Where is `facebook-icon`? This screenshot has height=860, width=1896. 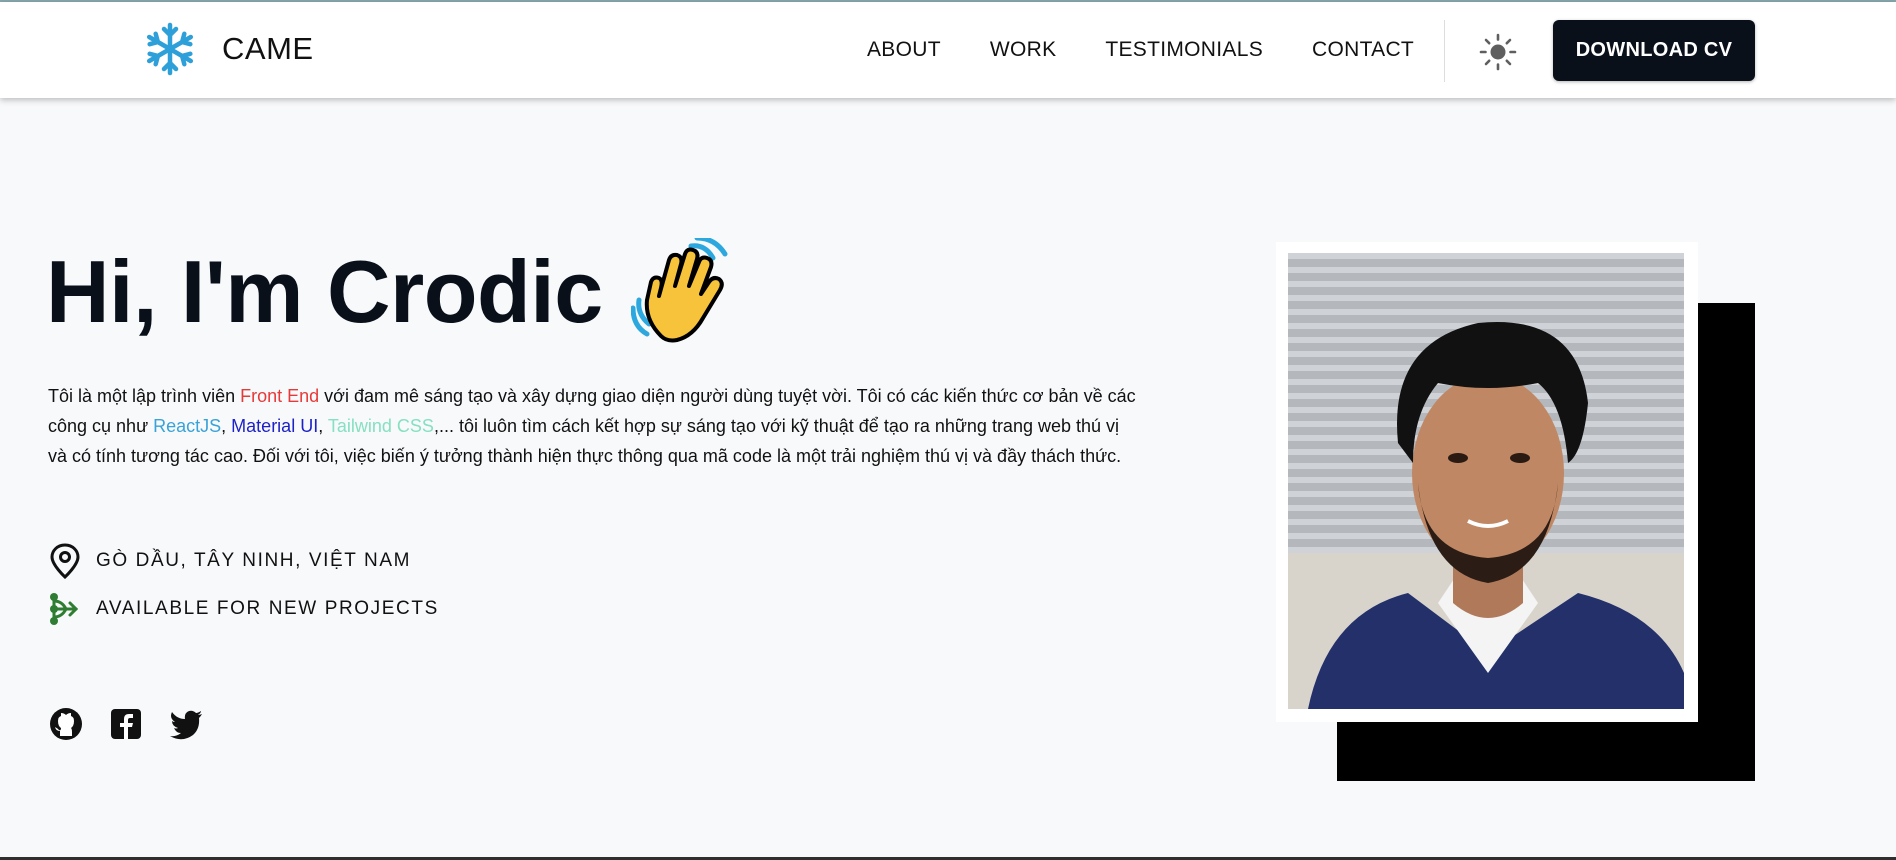 facebook-icon is located at coordinates (126, 724).